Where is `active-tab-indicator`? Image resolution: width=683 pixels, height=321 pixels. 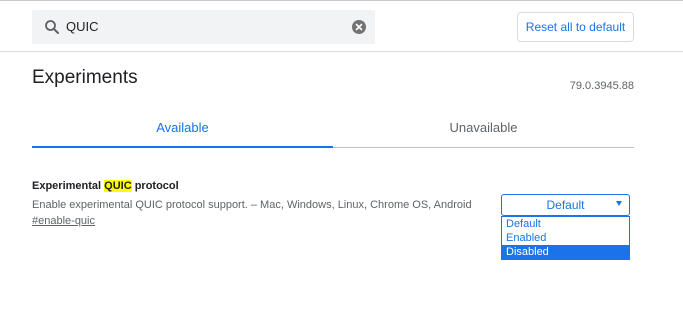
active-tab-indicator is located at coordinates (182, 147).